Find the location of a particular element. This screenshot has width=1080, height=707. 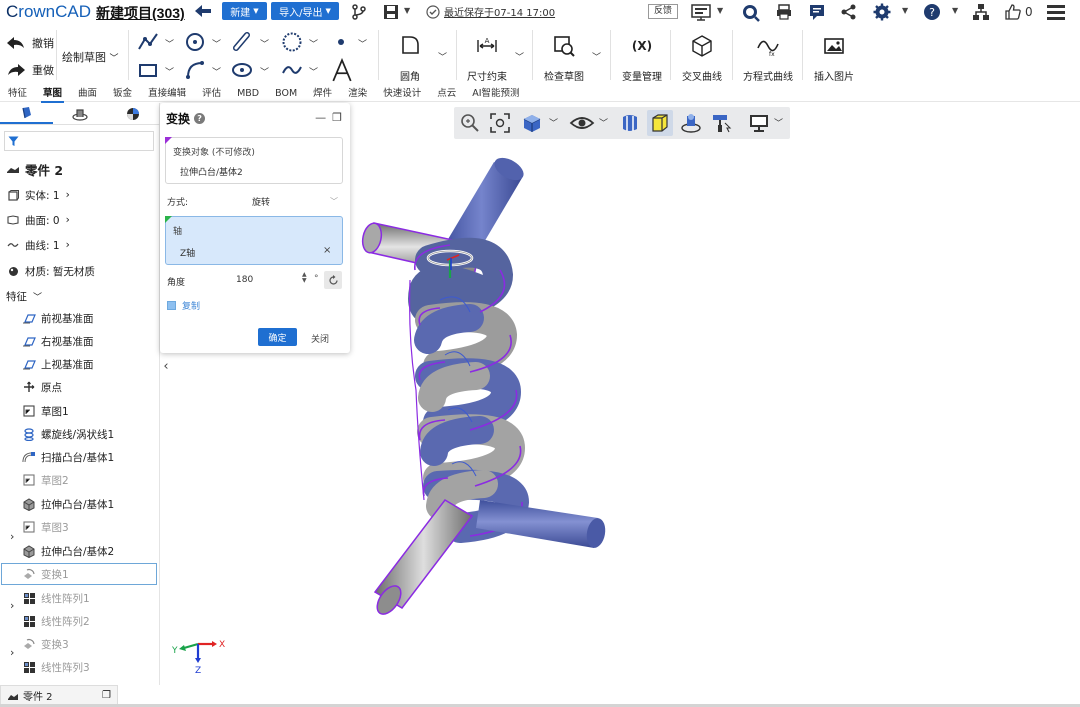

expand-helix-chevron-icon: › is located at coordinates (12, 536).